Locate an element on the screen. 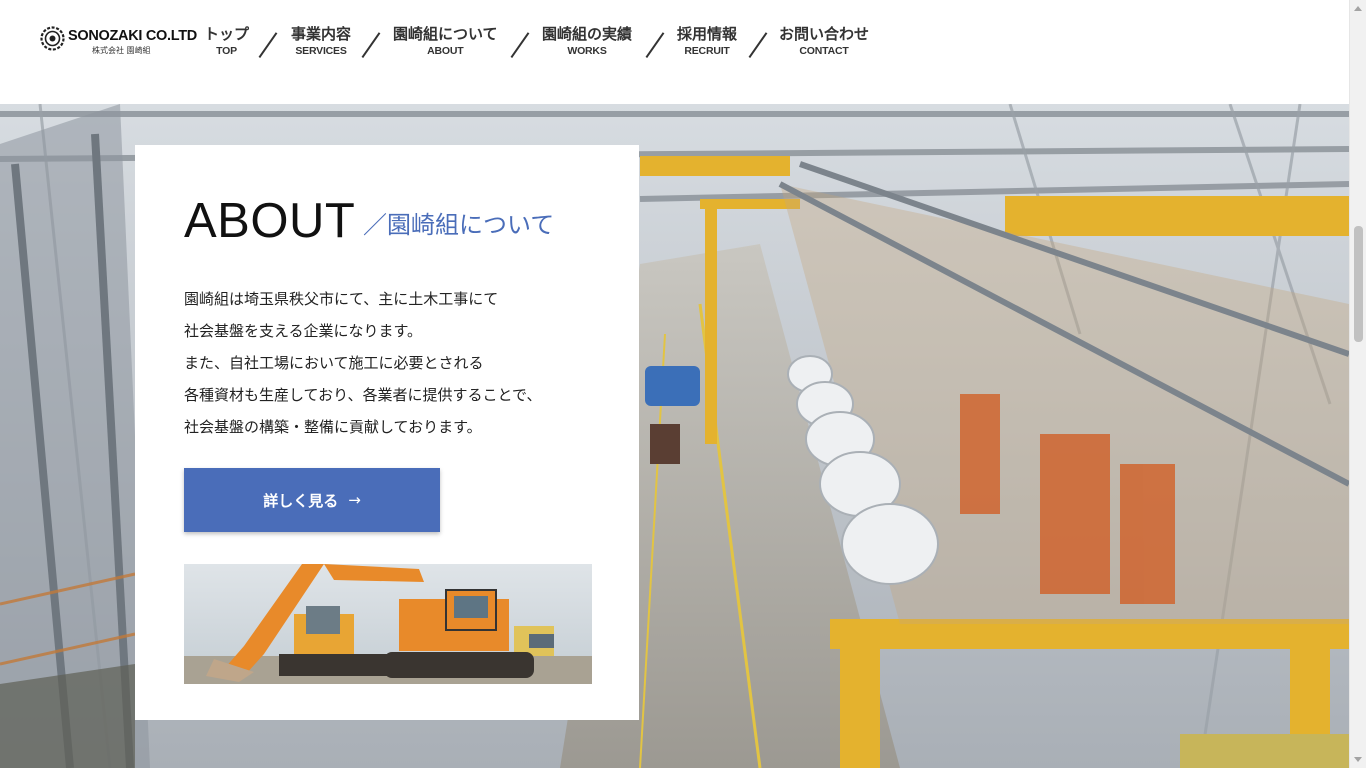 Image resolution: width=1366 pixels, height=768 pixels. about-line: また、自社工場において施工に必要とされる is located at coordinates (334, 363).